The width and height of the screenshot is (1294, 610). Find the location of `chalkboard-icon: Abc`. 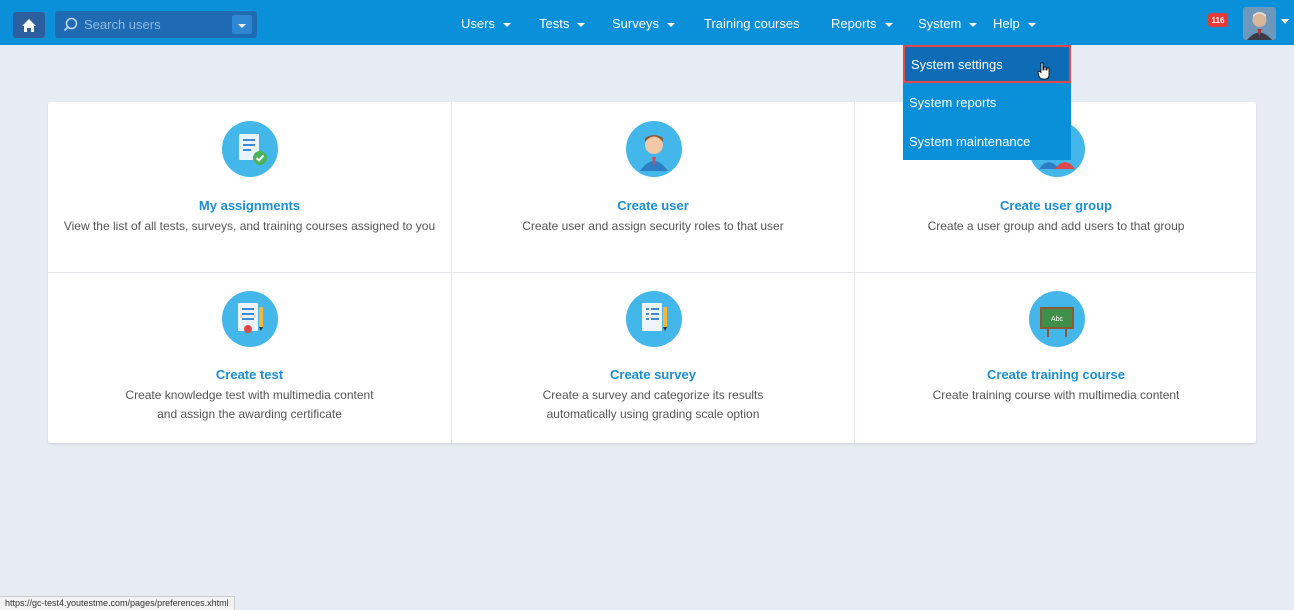

chalkboard-icon: Abc is located at coordinates (1057, 319).